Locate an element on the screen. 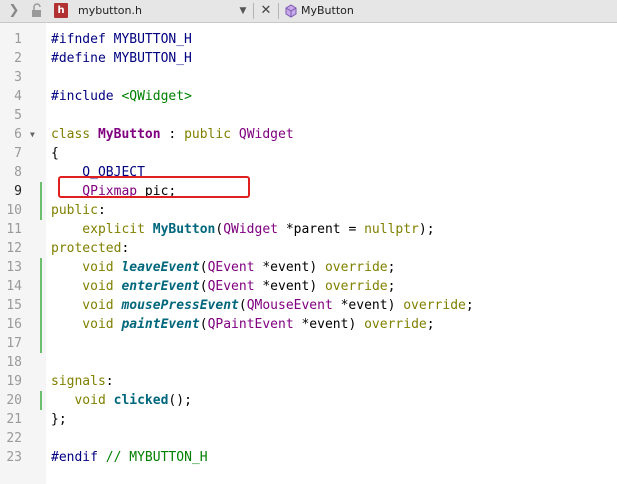  code-line: 1 #ifndef MYBUTTON_H is located at coordinates (308, 39).